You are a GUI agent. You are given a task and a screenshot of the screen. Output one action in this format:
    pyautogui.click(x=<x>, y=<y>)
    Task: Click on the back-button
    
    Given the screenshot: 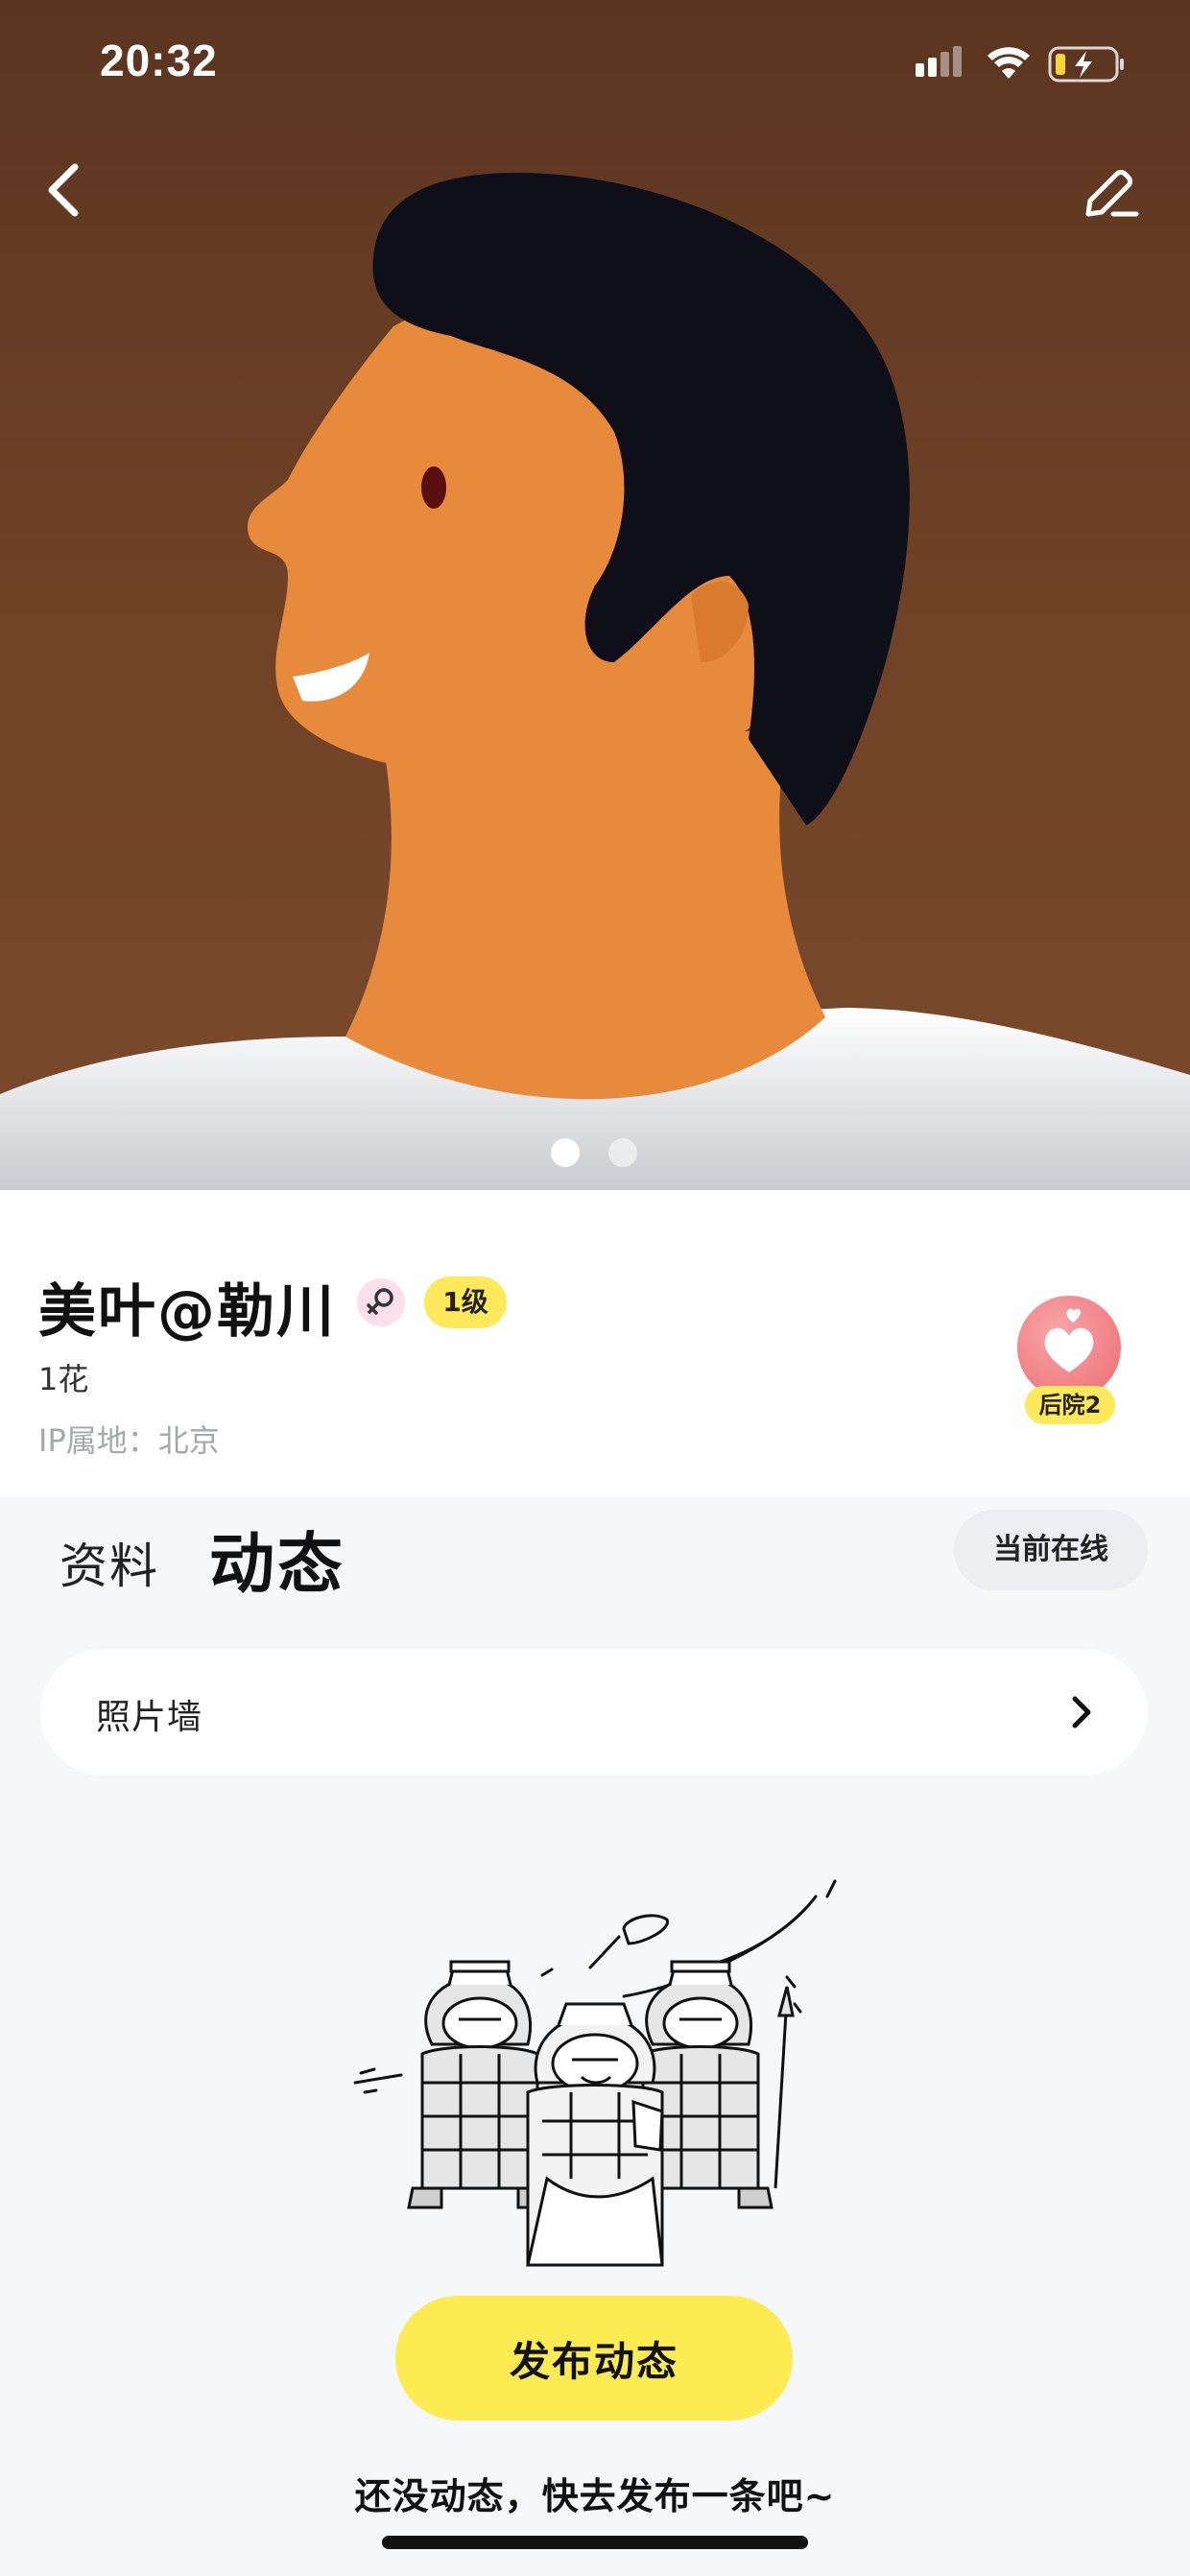 What is the action you would take?
    pyautogui.click(x=63, y=190)
    